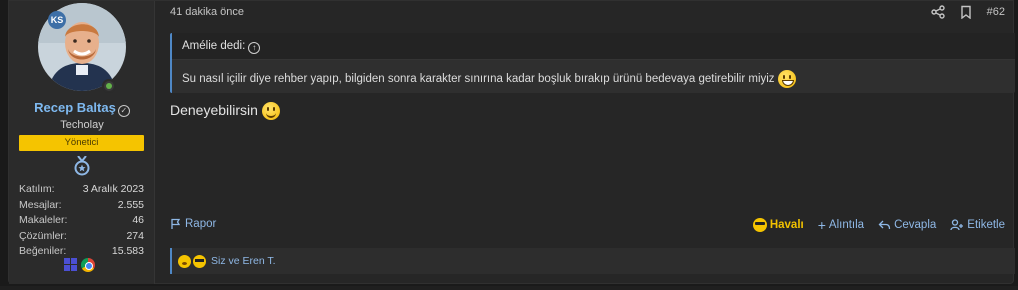 This screenshot has height=290, width=1018. What do you see at coordinates (786, 79) in the screenshot?
I see `grinning-emoji-icon` at bounding box center [786, 79].